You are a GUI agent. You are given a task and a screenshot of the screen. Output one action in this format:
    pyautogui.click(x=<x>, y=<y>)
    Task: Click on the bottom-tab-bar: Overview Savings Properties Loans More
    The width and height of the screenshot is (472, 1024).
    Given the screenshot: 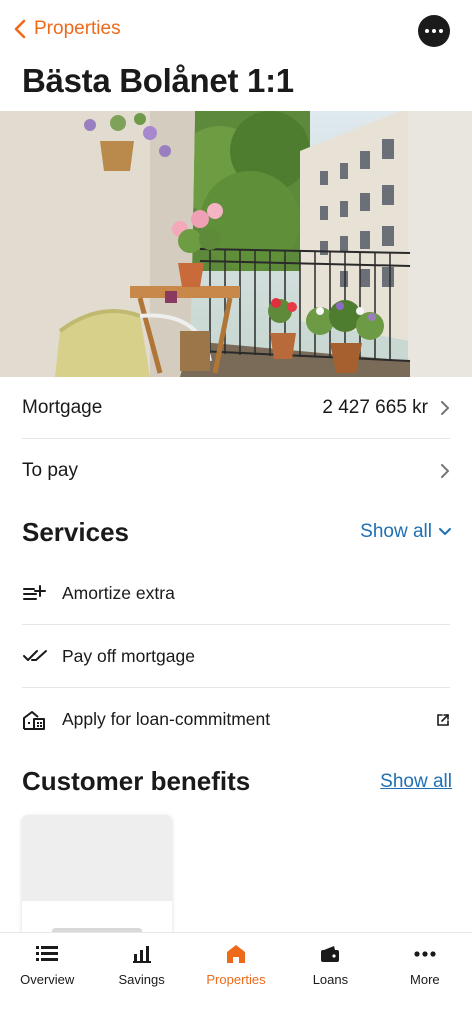 What is the action you would take?
    pyautogui.click(x=236, y=978)
    